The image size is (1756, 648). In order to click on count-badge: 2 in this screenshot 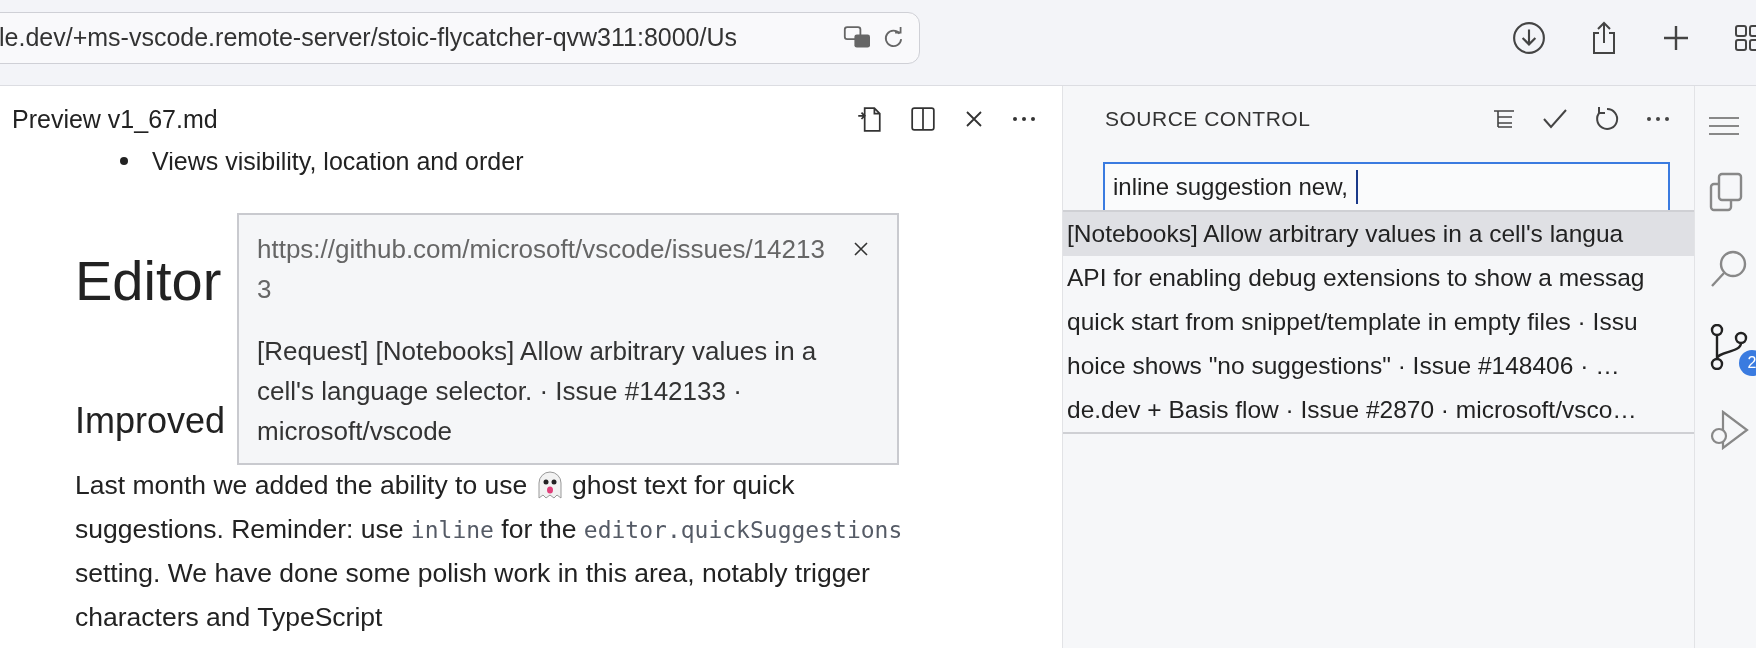, I will do `click(1747, 363)`.